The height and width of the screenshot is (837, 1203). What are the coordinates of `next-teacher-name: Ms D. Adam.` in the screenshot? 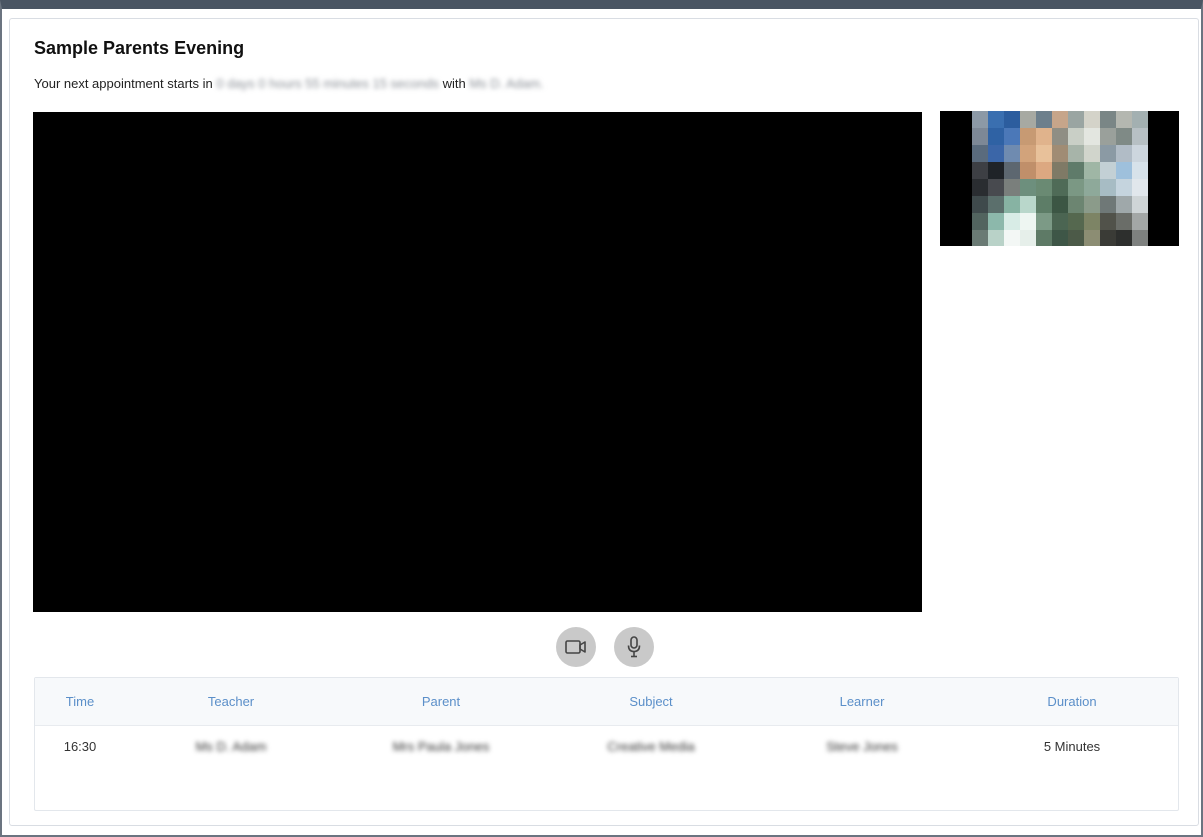 It's located at (506, 83).